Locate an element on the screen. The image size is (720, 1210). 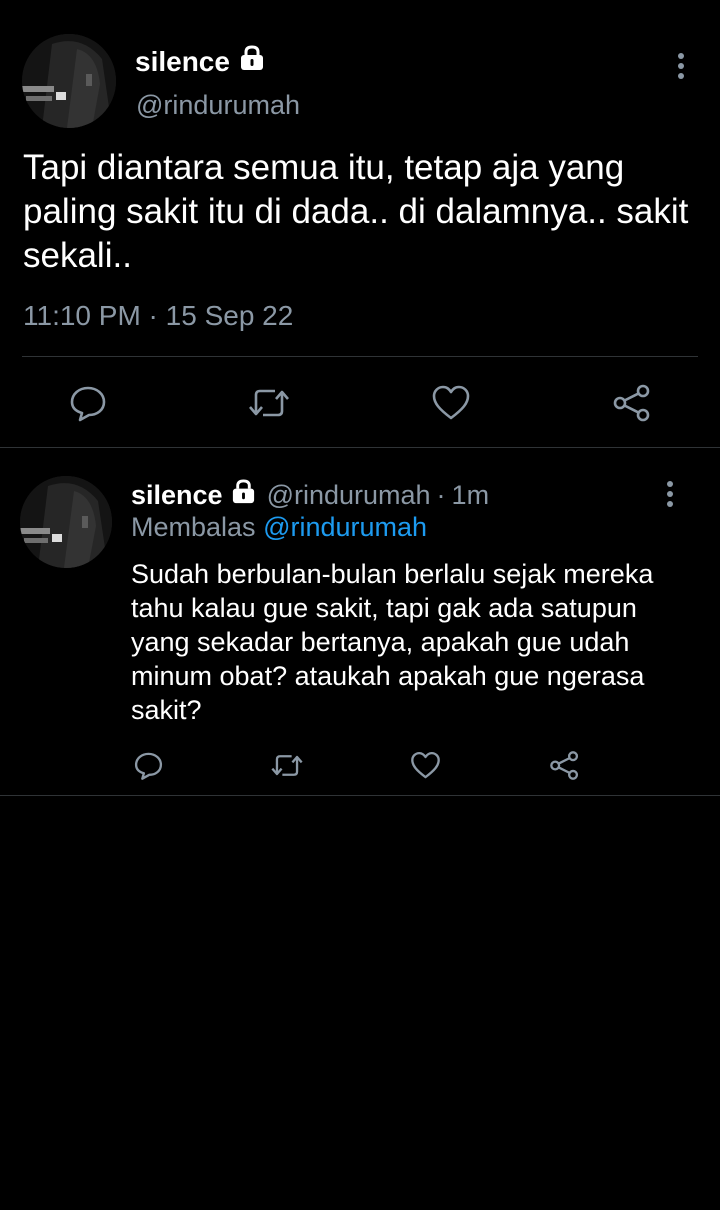
replying-to: Membalas @rindurumah is located at coordinates (279, 527).